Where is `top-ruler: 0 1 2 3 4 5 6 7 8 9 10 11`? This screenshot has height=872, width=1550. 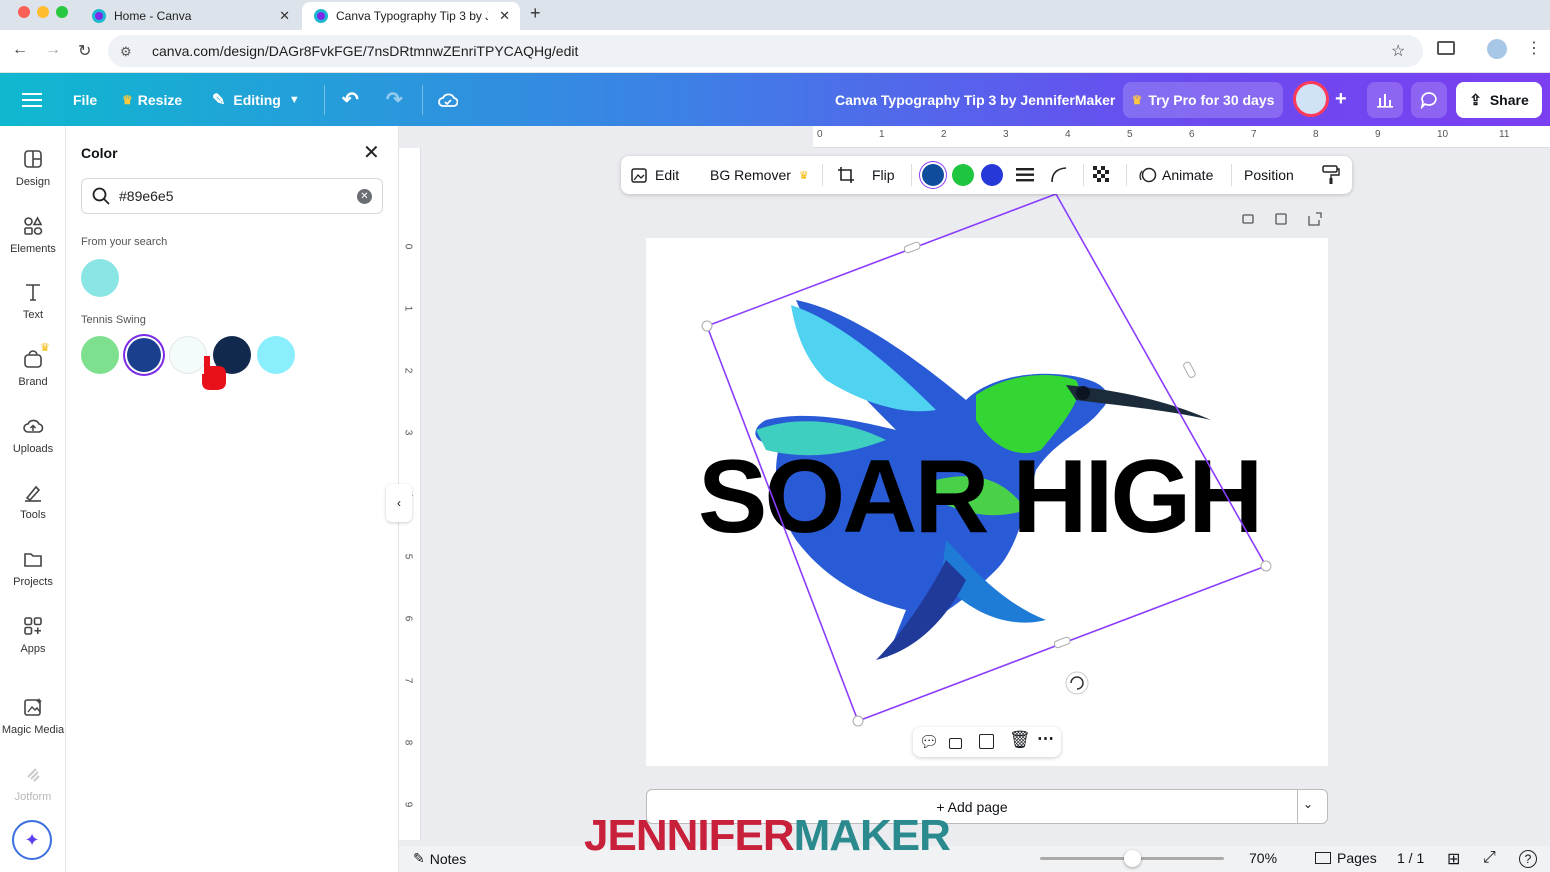 top-ruler: 0 1 2 3 4 5 6 7 8 9 10 11 is located at coordinates (1181, 137).